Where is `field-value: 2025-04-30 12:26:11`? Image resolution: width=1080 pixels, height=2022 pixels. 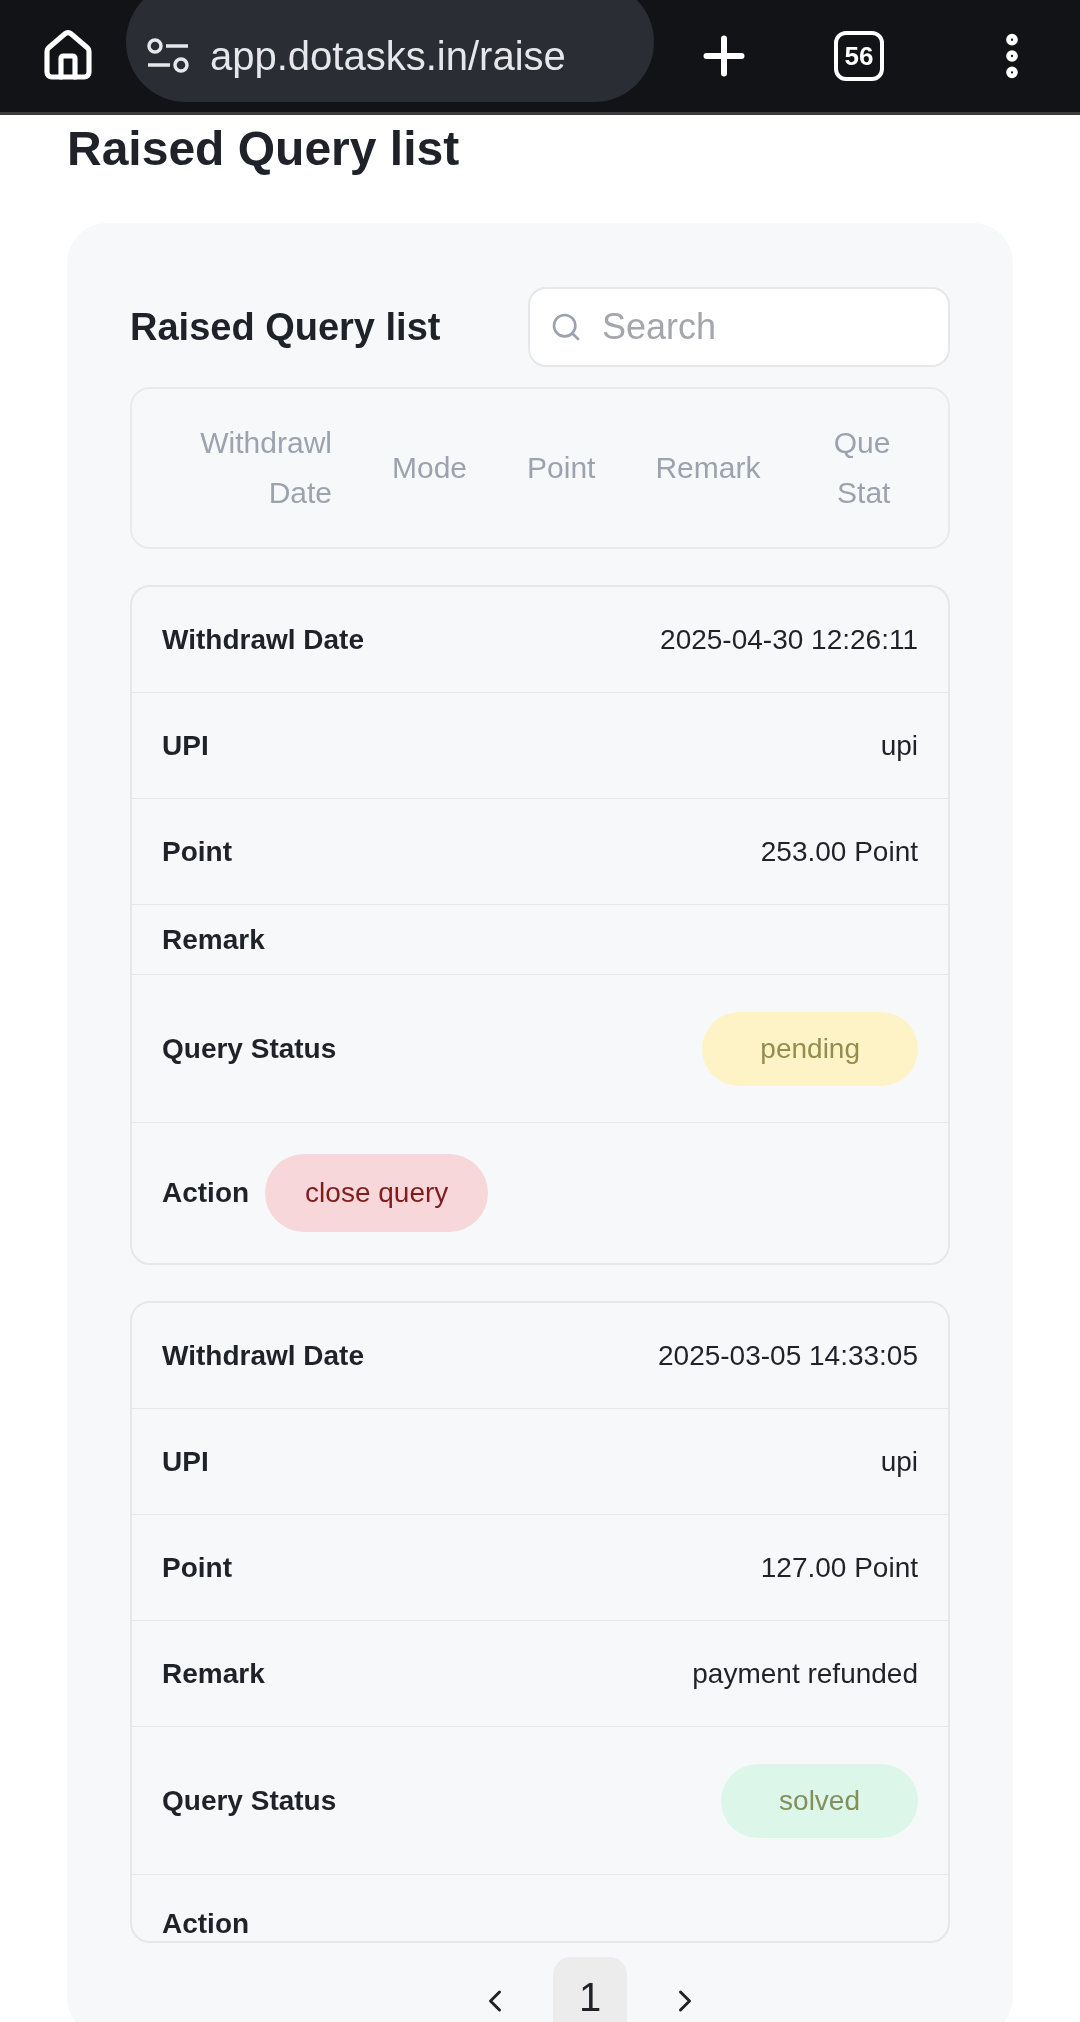
field-value: 2025-04-30 12:26:11 is located at coordinates (789, 639).